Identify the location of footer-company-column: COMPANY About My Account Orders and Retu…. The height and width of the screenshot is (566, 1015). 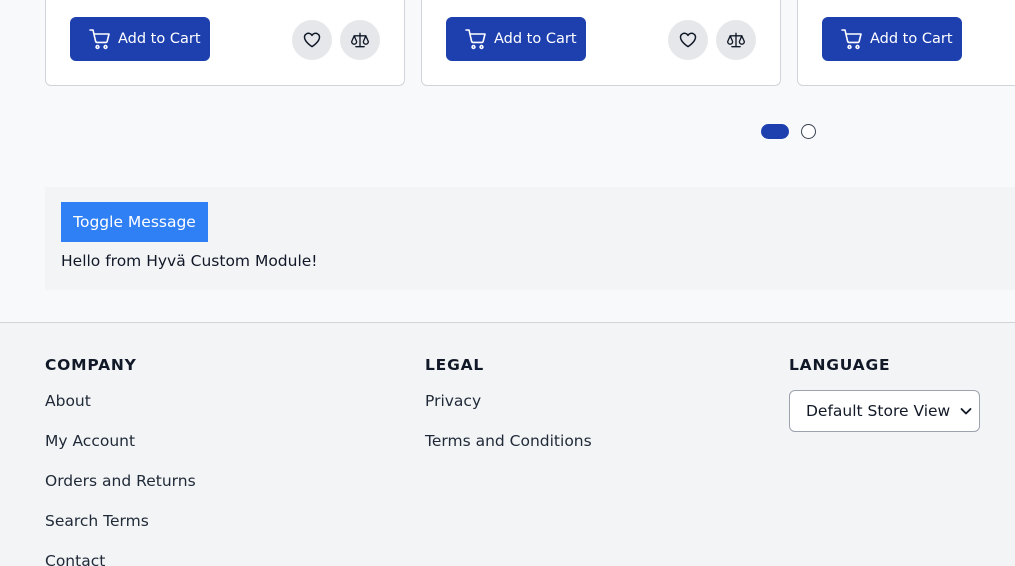
(120, 461).